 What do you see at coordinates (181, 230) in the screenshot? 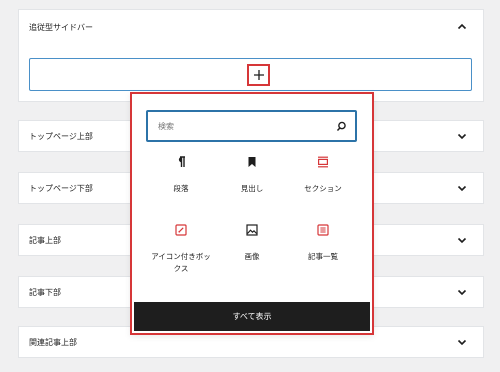
I see `icon-box-icon` at bounding box center [181, 230].